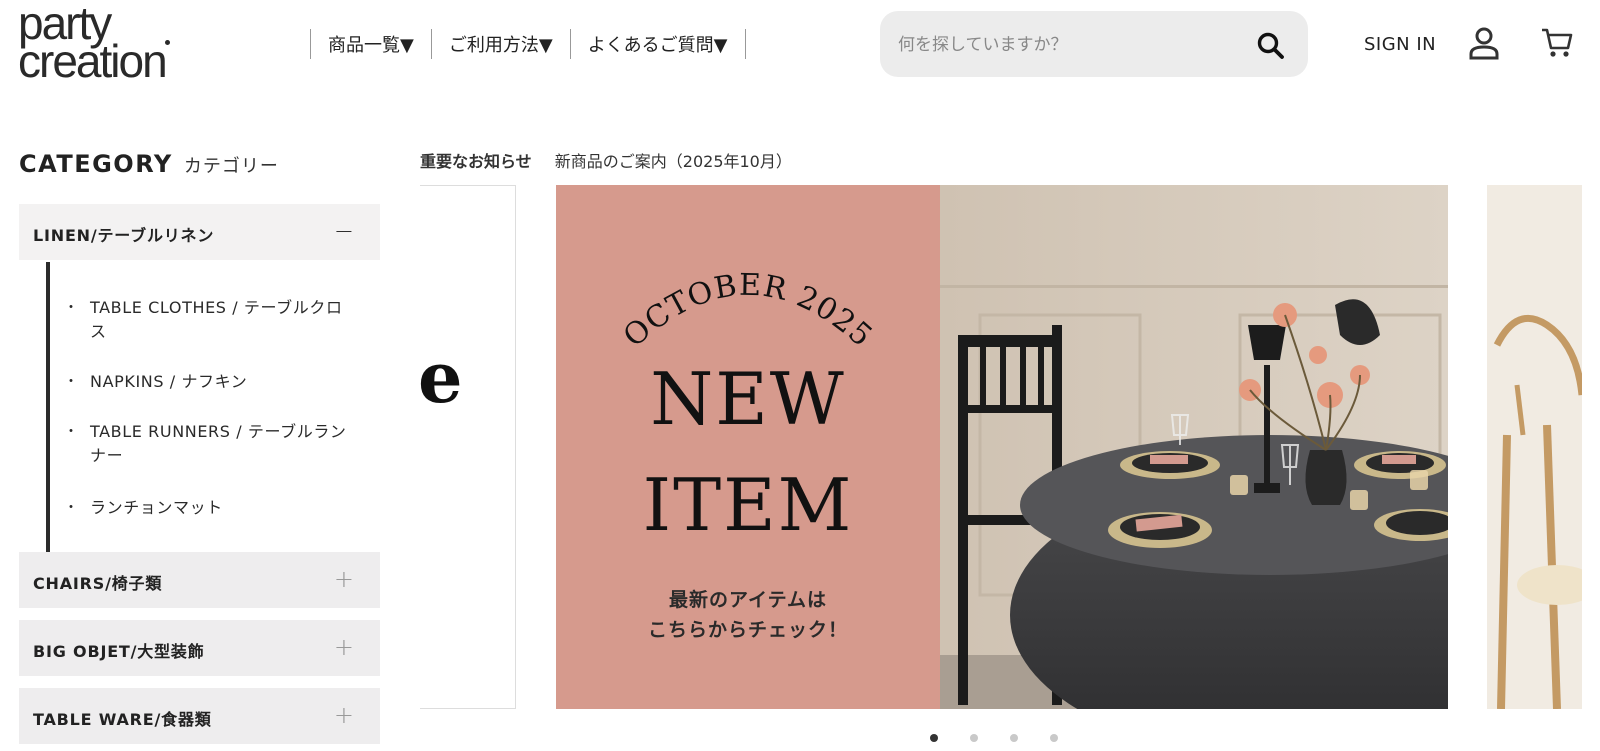 The image size is (1600, 751). What do you see at coordinates (994, 738) in the screenshot?
I see `carousel-indicators` at bounding box center [994, 738].